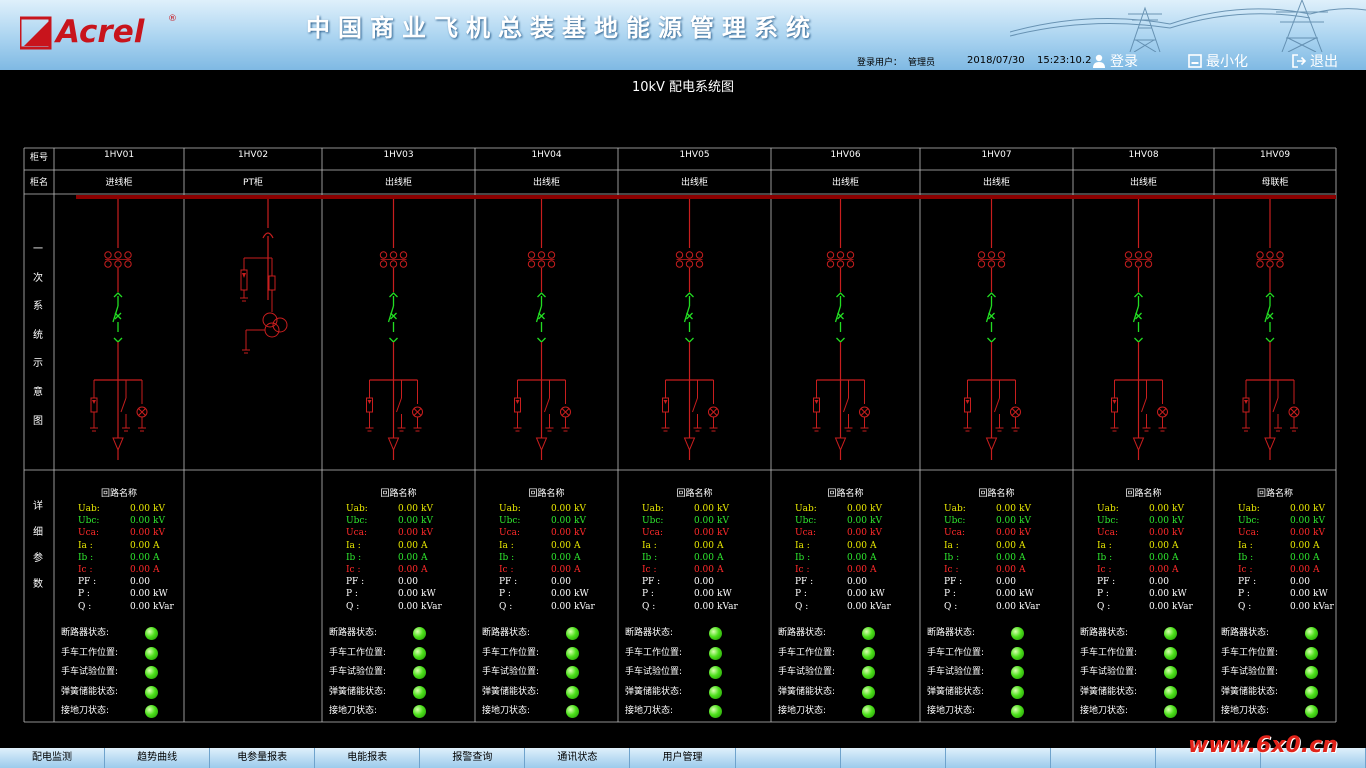  Describe the element at coordinates (38, 584) in the screenshot. I see `detail-params-char: 数` at that location.